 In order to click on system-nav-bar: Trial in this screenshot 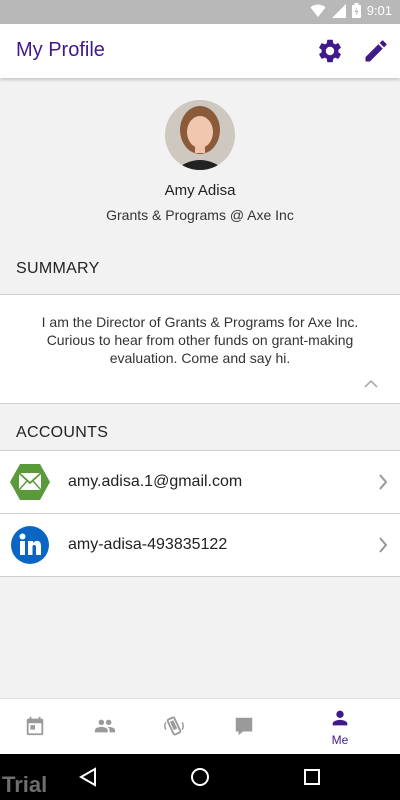, I will do `click(200, 777)`.